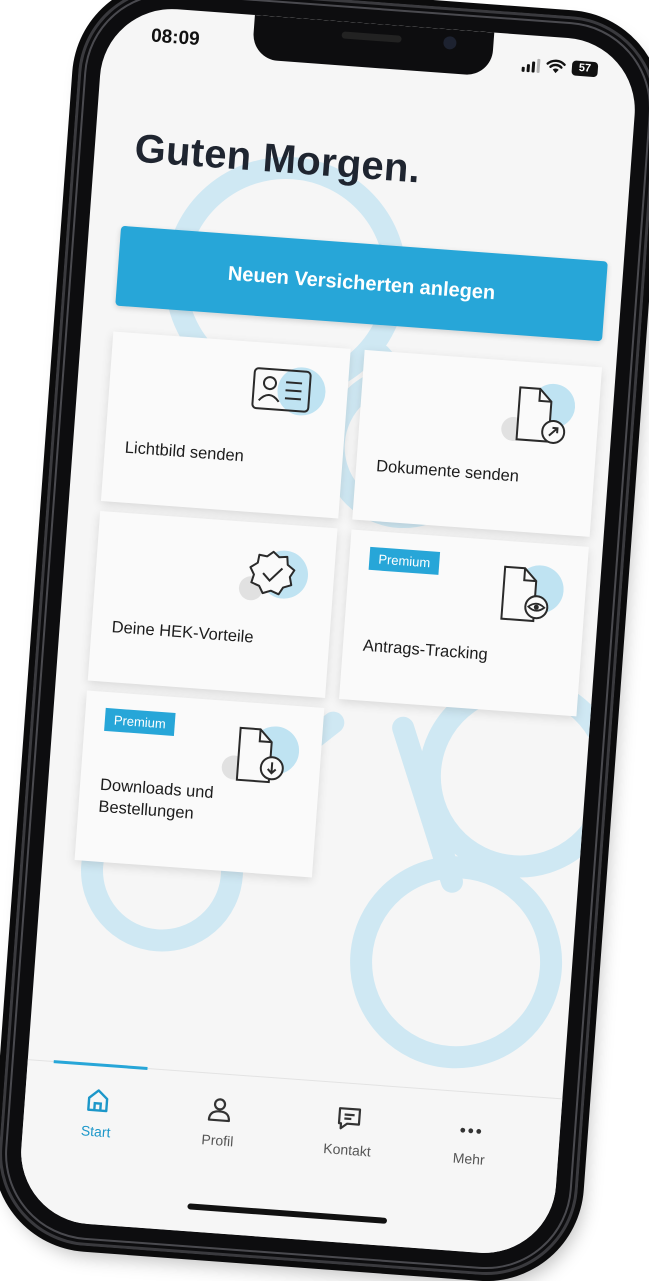 The height and width of the screenshot is (1281, 649). What do you see at coordinates (96, 1131) in the screenshot?
I see `nav-label: Start` at bounding box center [96, 1131].